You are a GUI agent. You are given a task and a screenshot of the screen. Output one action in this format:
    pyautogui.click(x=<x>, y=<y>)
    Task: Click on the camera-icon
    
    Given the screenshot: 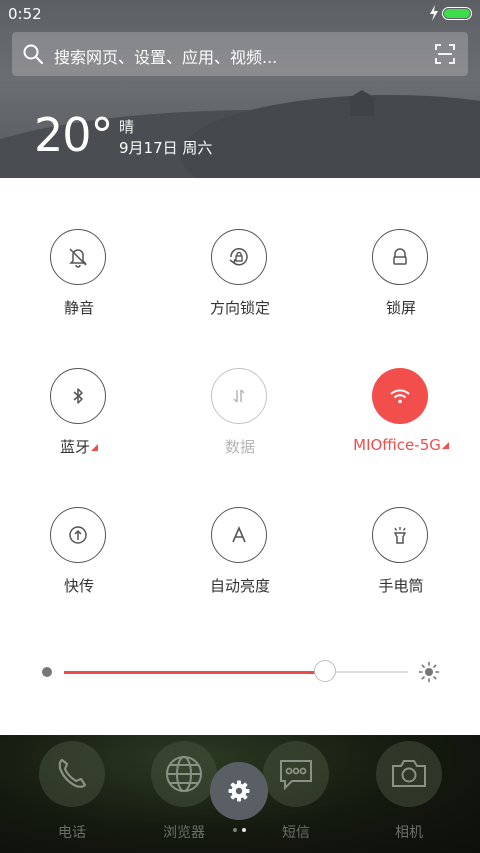 What is the action you would take?
    pyautogui.click(x=409, y=774)
    